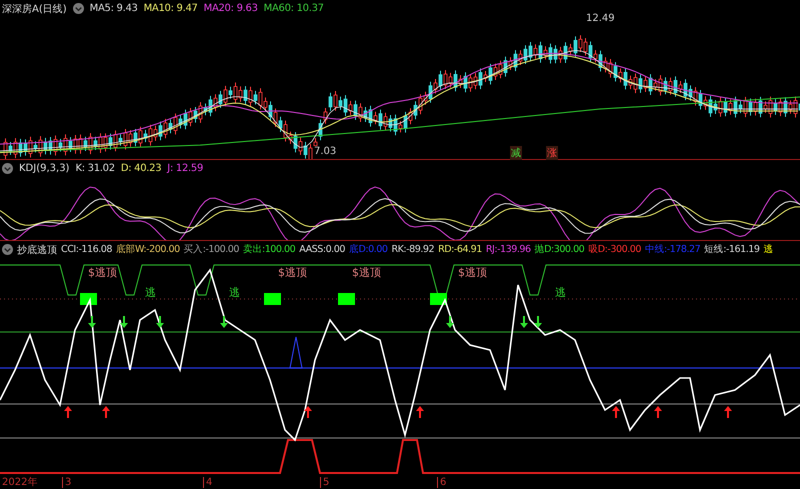 This screenshot has width=800, height=489. I want to click on axis-label: 6, so click(441, 482).